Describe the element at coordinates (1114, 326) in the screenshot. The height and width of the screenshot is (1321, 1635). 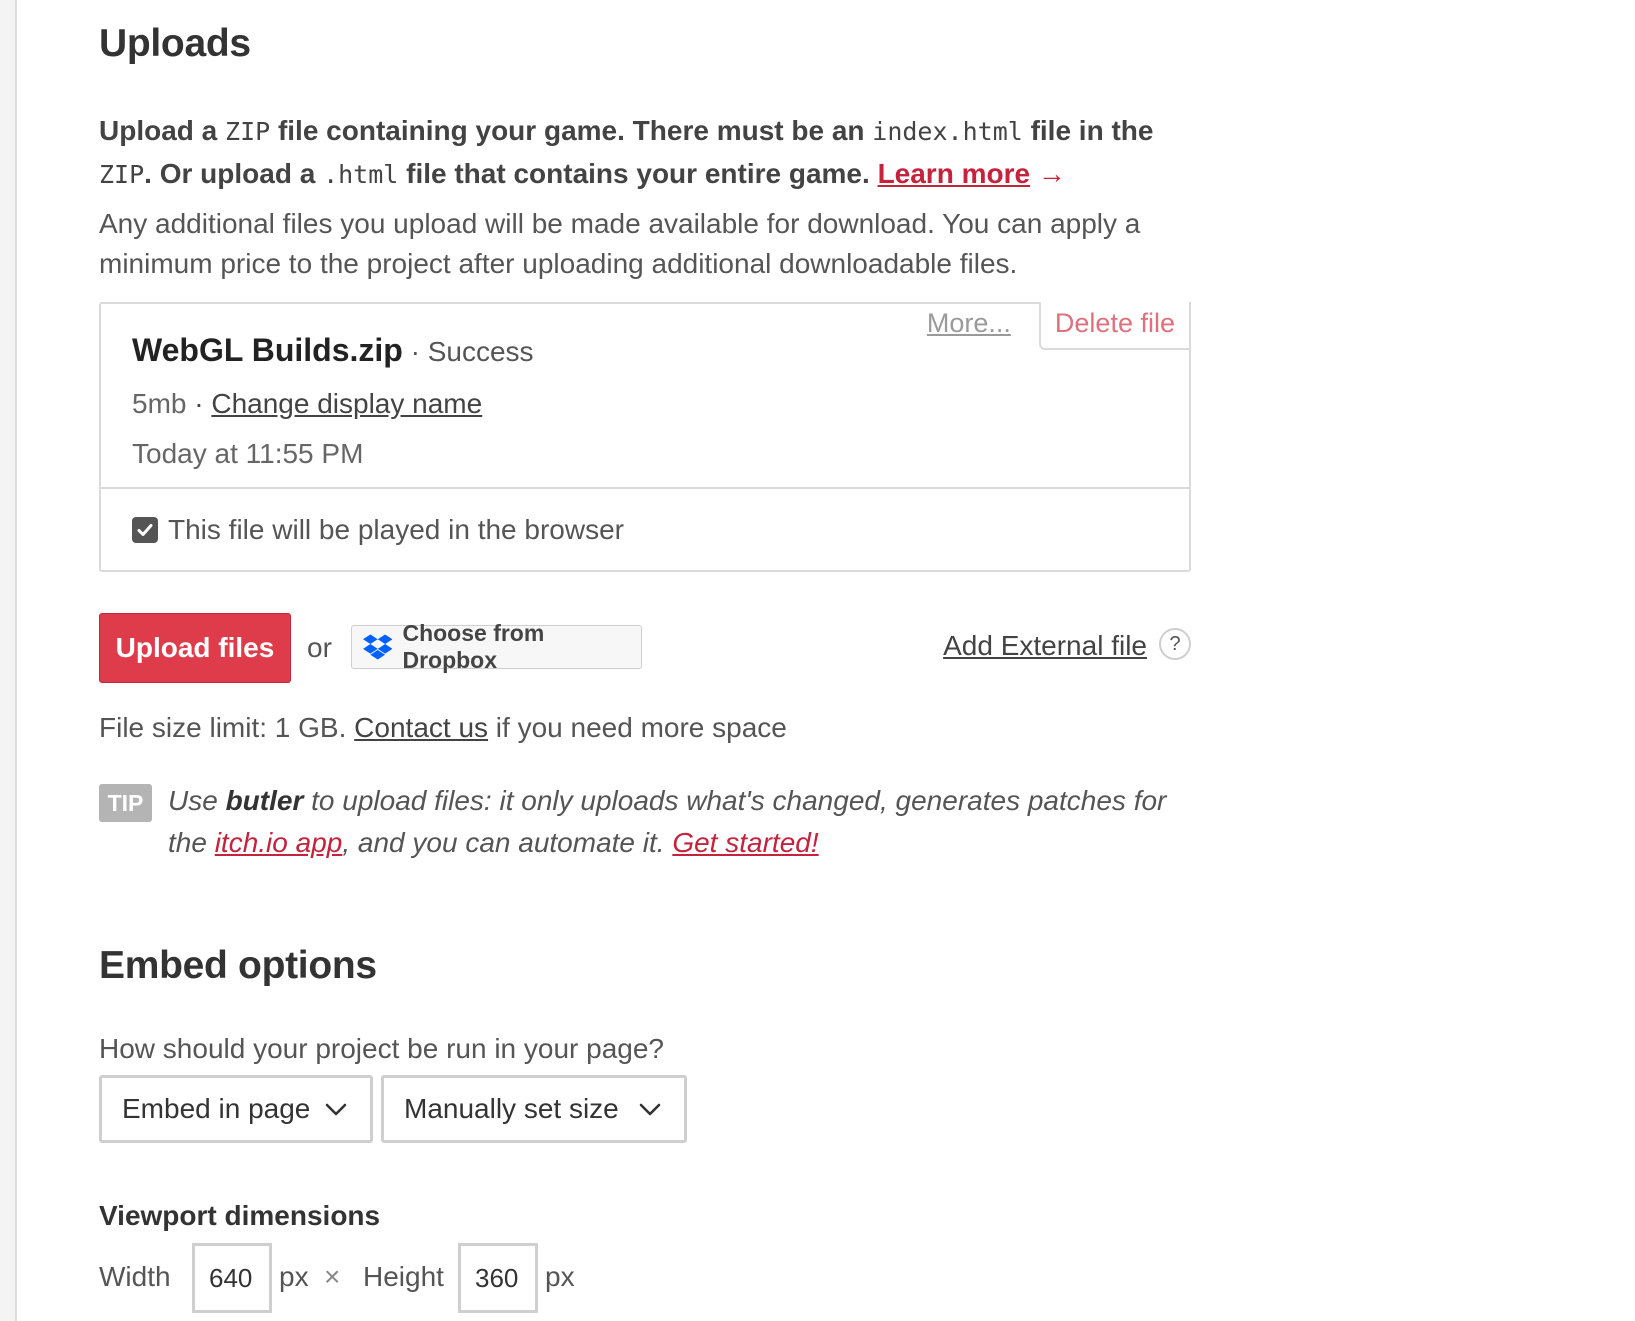
I see `delete-file-button: Delete file` at that location.